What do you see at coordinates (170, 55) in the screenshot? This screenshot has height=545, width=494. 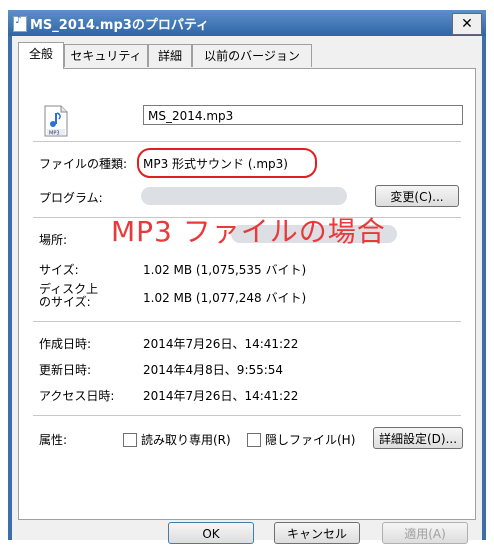 I see `tab-details: 詳細` at bounding box center [170, 55].